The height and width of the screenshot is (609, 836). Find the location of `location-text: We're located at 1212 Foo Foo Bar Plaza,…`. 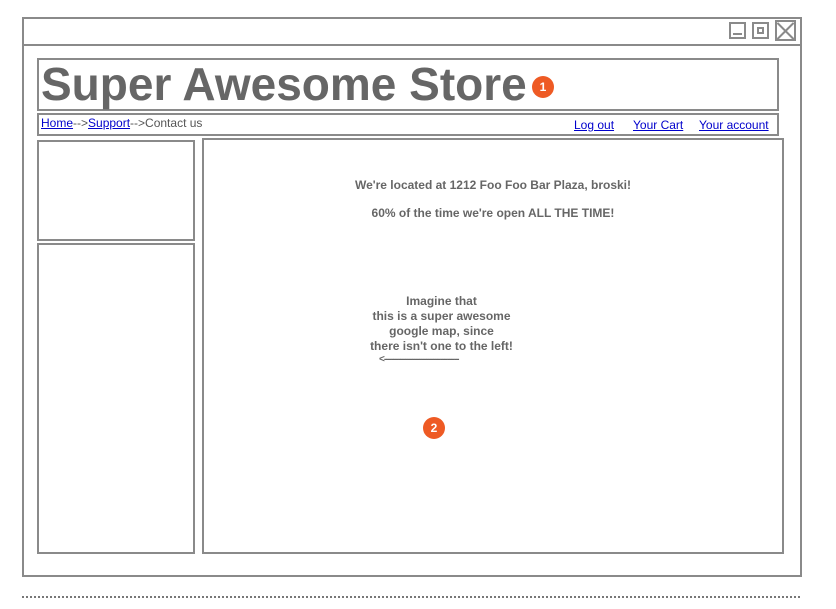

location-text: We're located at 1212 Foo Foo Bar Plaza,… is located at coordinates (493, 185).